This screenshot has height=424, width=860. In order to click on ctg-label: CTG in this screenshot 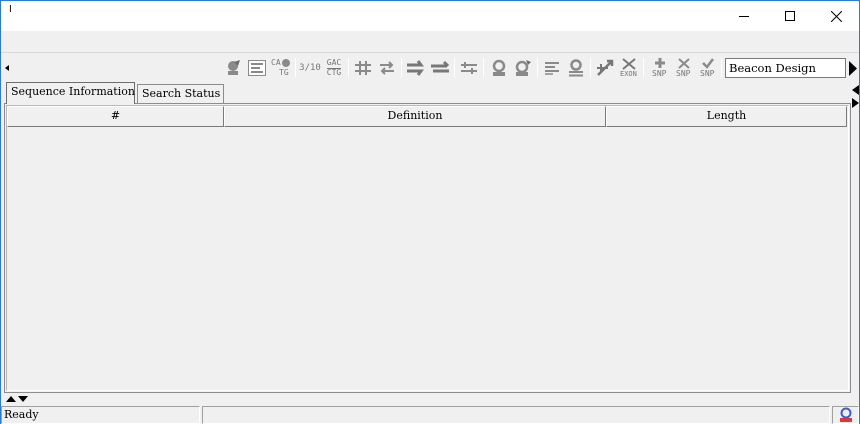, I will do `click(334, 72)`.